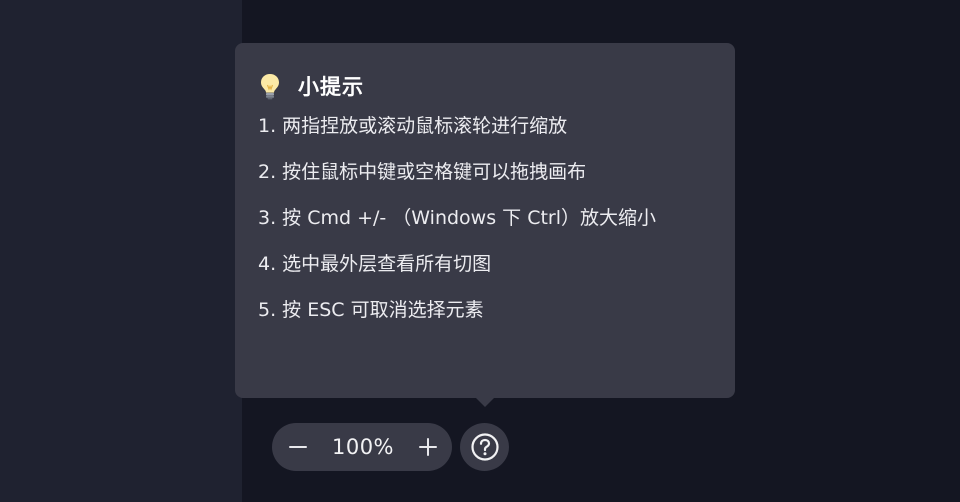 The image size is (960, 502). I want to click on zoom-in-button, so click(428, 447).